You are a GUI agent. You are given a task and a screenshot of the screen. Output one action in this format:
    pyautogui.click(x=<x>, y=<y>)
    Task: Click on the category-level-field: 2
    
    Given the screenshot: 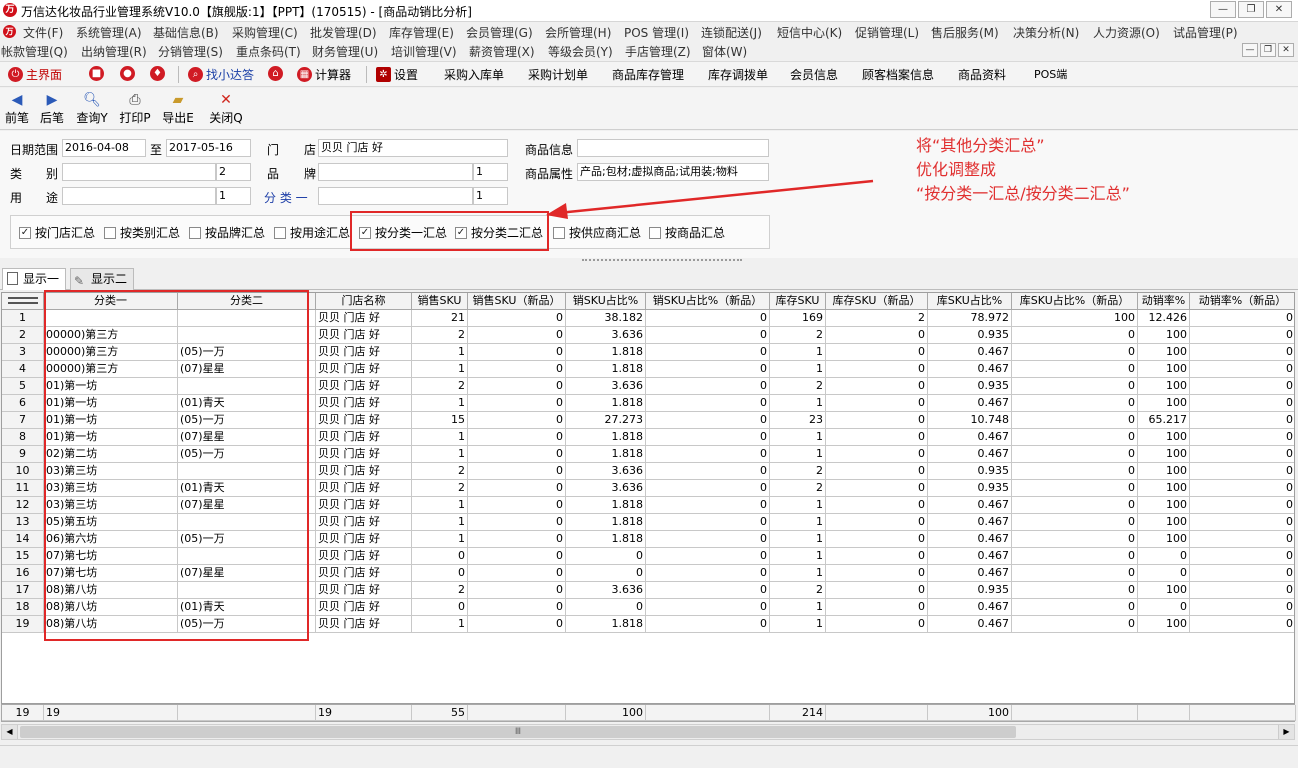 What is the action you would take?
    pyautogui.click(x=233, y=172)
    